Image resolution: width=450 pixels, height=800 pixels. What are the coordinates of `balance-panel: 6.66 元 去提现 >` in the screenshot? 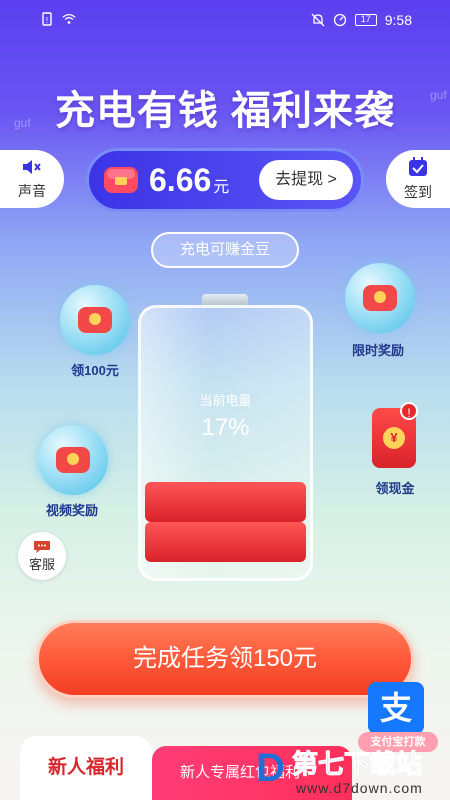 It's located at (225, 180).